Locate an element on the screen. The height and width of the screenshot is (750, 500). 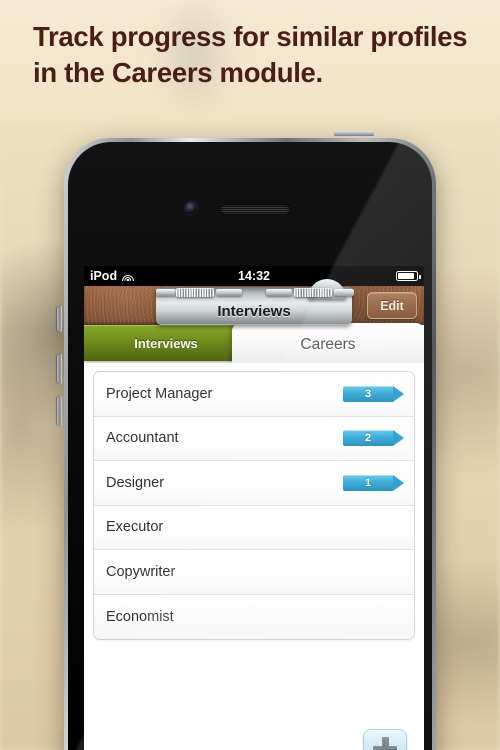
silent-switch is located at coordinates (59, 319).